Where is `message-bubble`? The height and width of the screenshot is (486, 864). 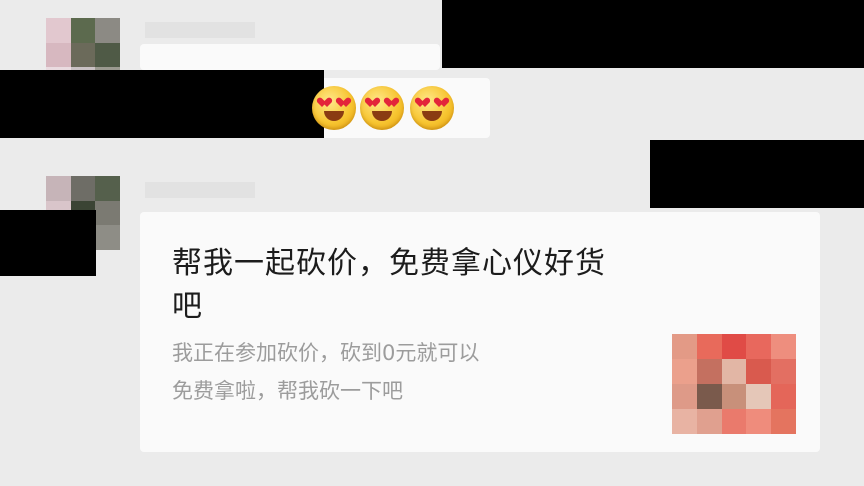 message-bubble is located at coordinates (290, 57).